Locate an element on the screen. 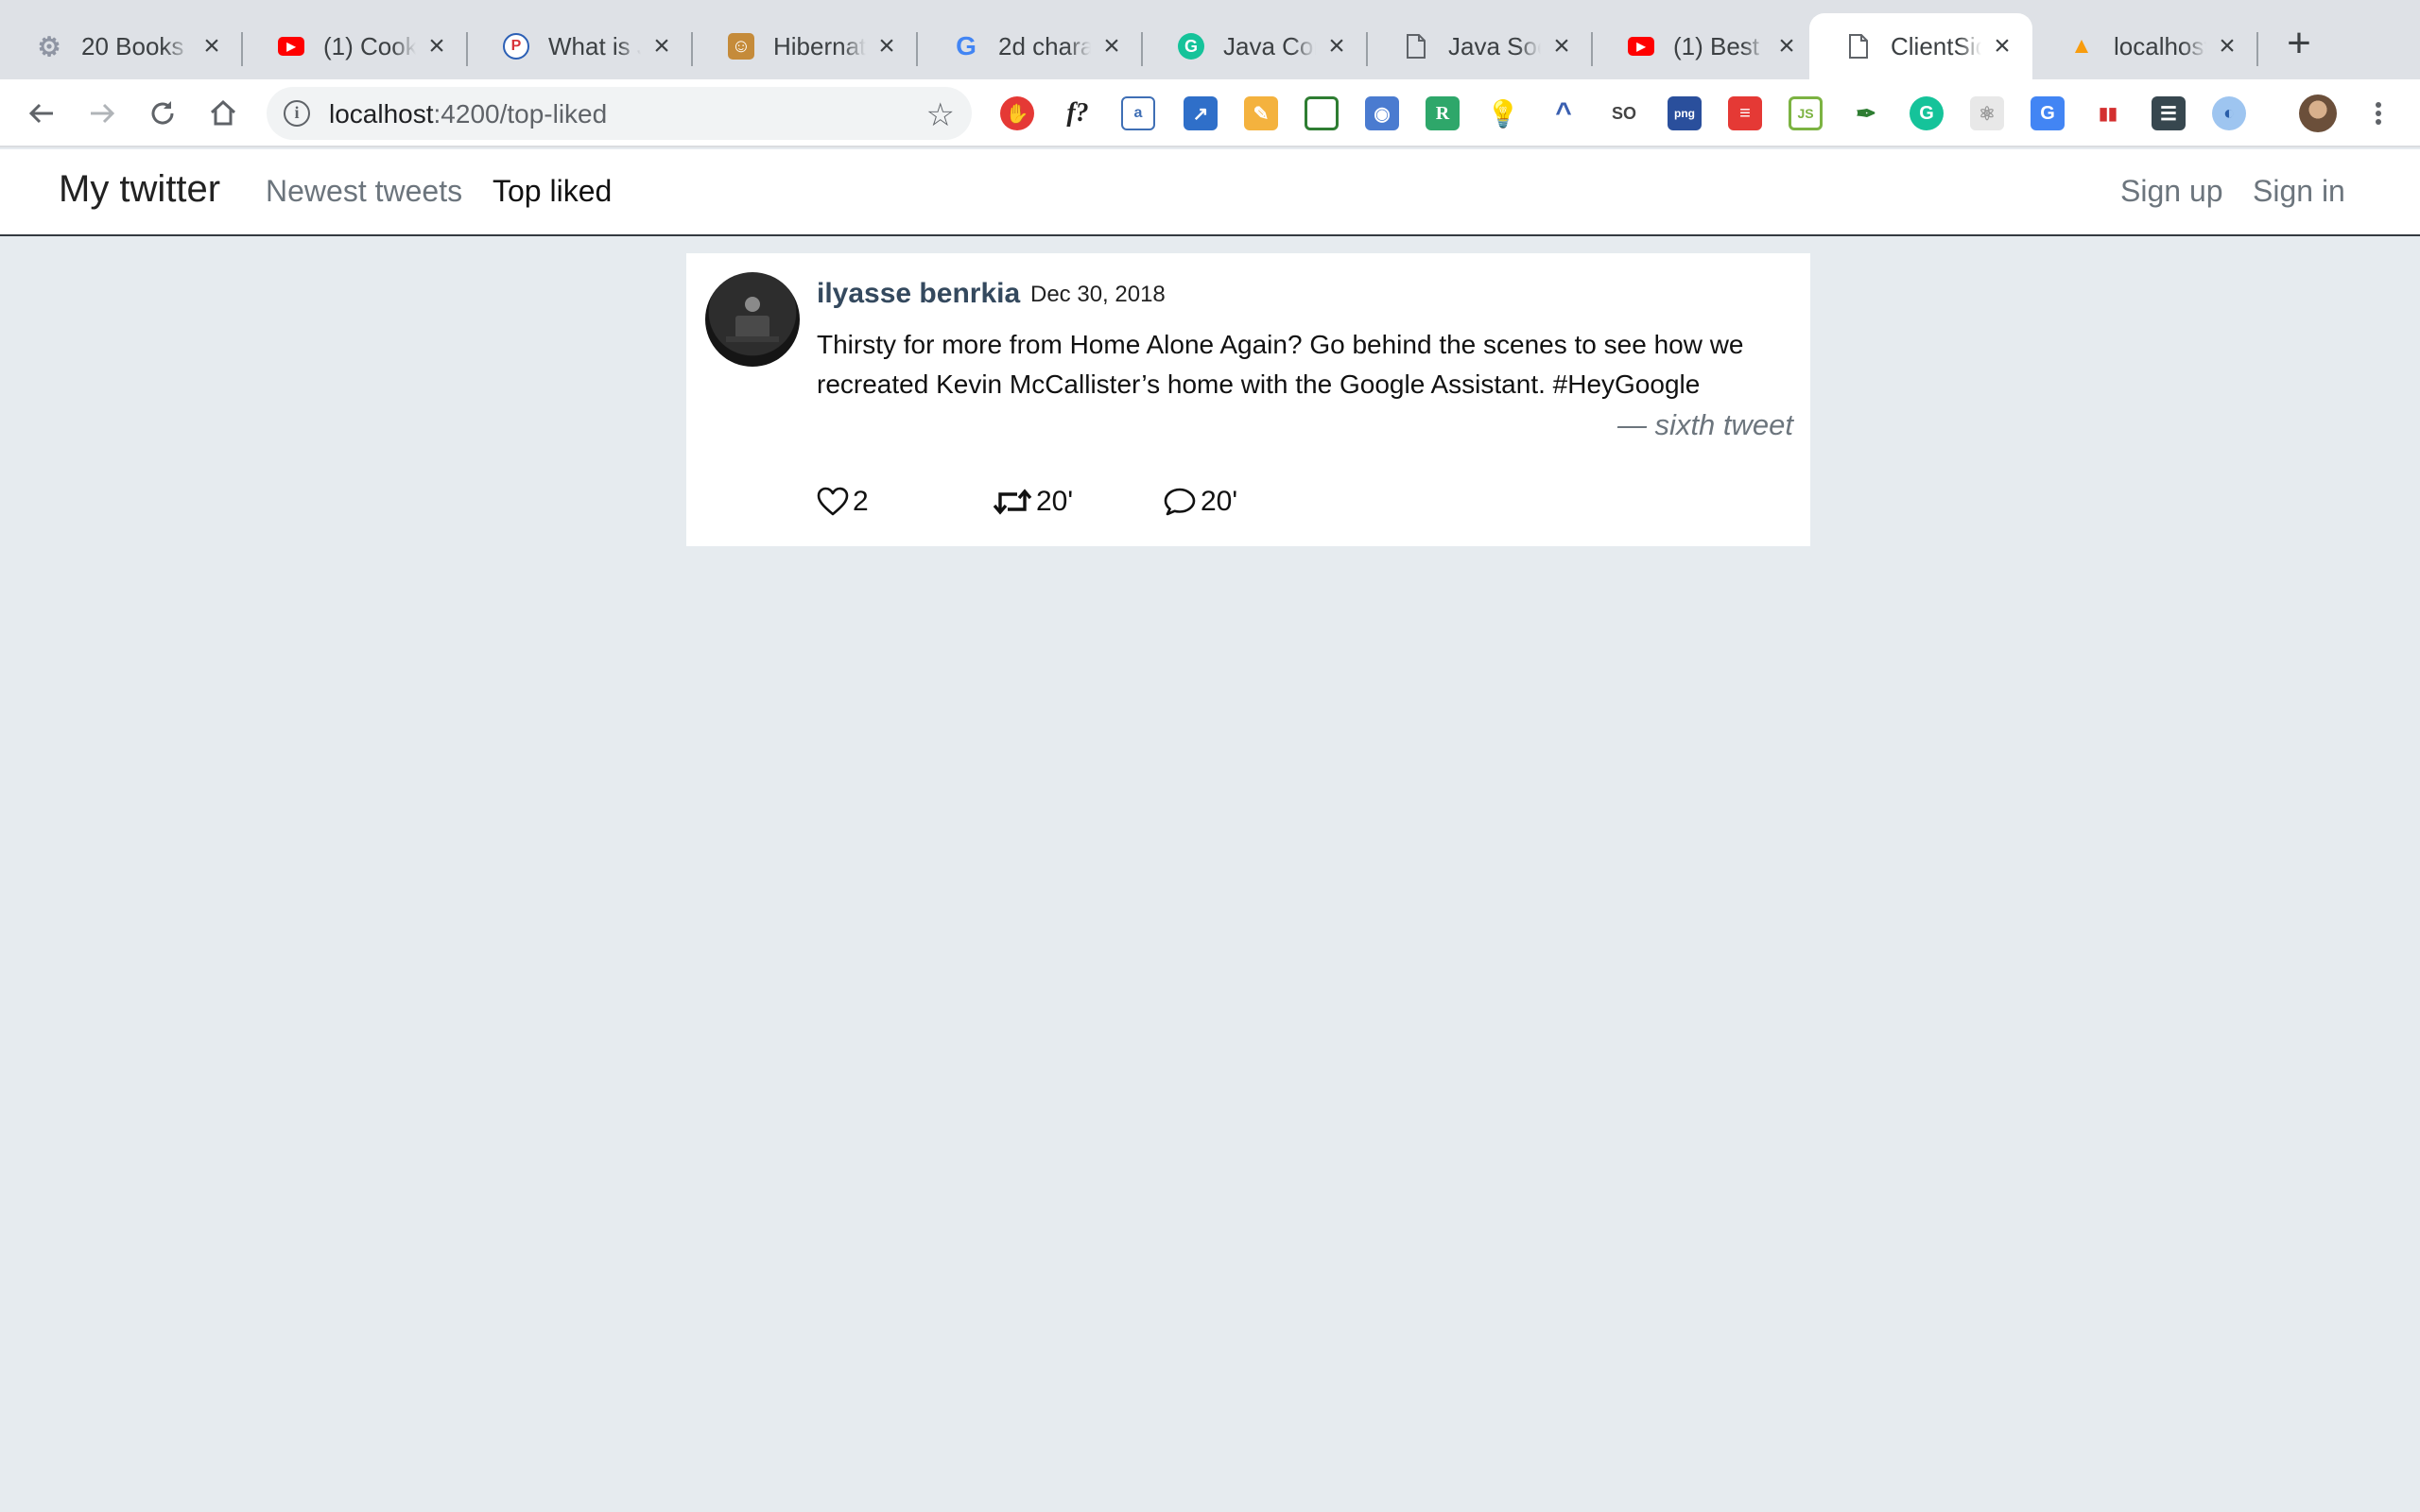 This screenshot has width=2420, height=1512. forward-button is located at coordinates (102, 113).